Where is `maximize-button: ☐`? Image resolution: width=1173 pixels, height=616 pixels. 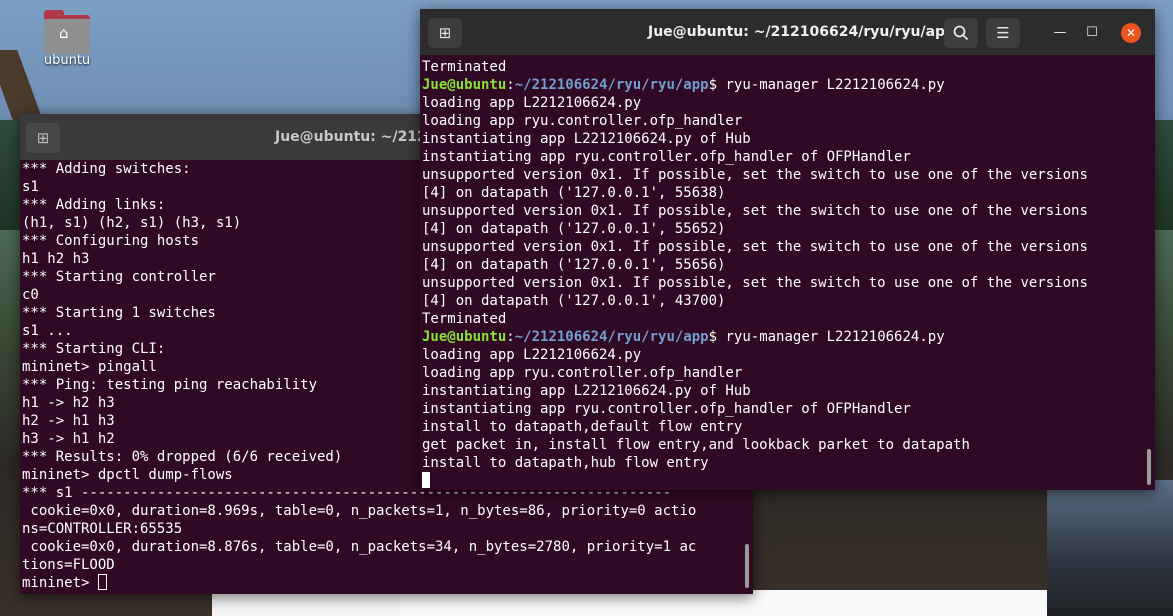 maximize-button: ☐ is located at coordinates (1092, 33).